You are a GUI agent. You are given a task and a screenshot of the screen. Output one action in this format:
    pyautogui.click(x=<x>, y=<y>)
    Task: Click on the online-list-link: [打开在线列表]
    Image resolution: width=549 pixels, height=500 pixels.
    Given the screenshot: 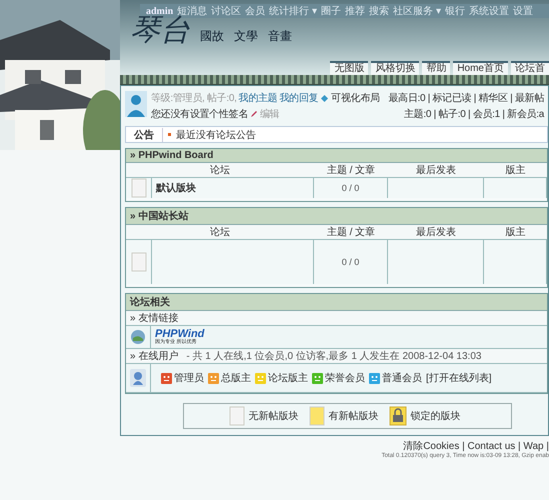 What is the action you would take?
    pyautogui.click(x=459, y=378)
    